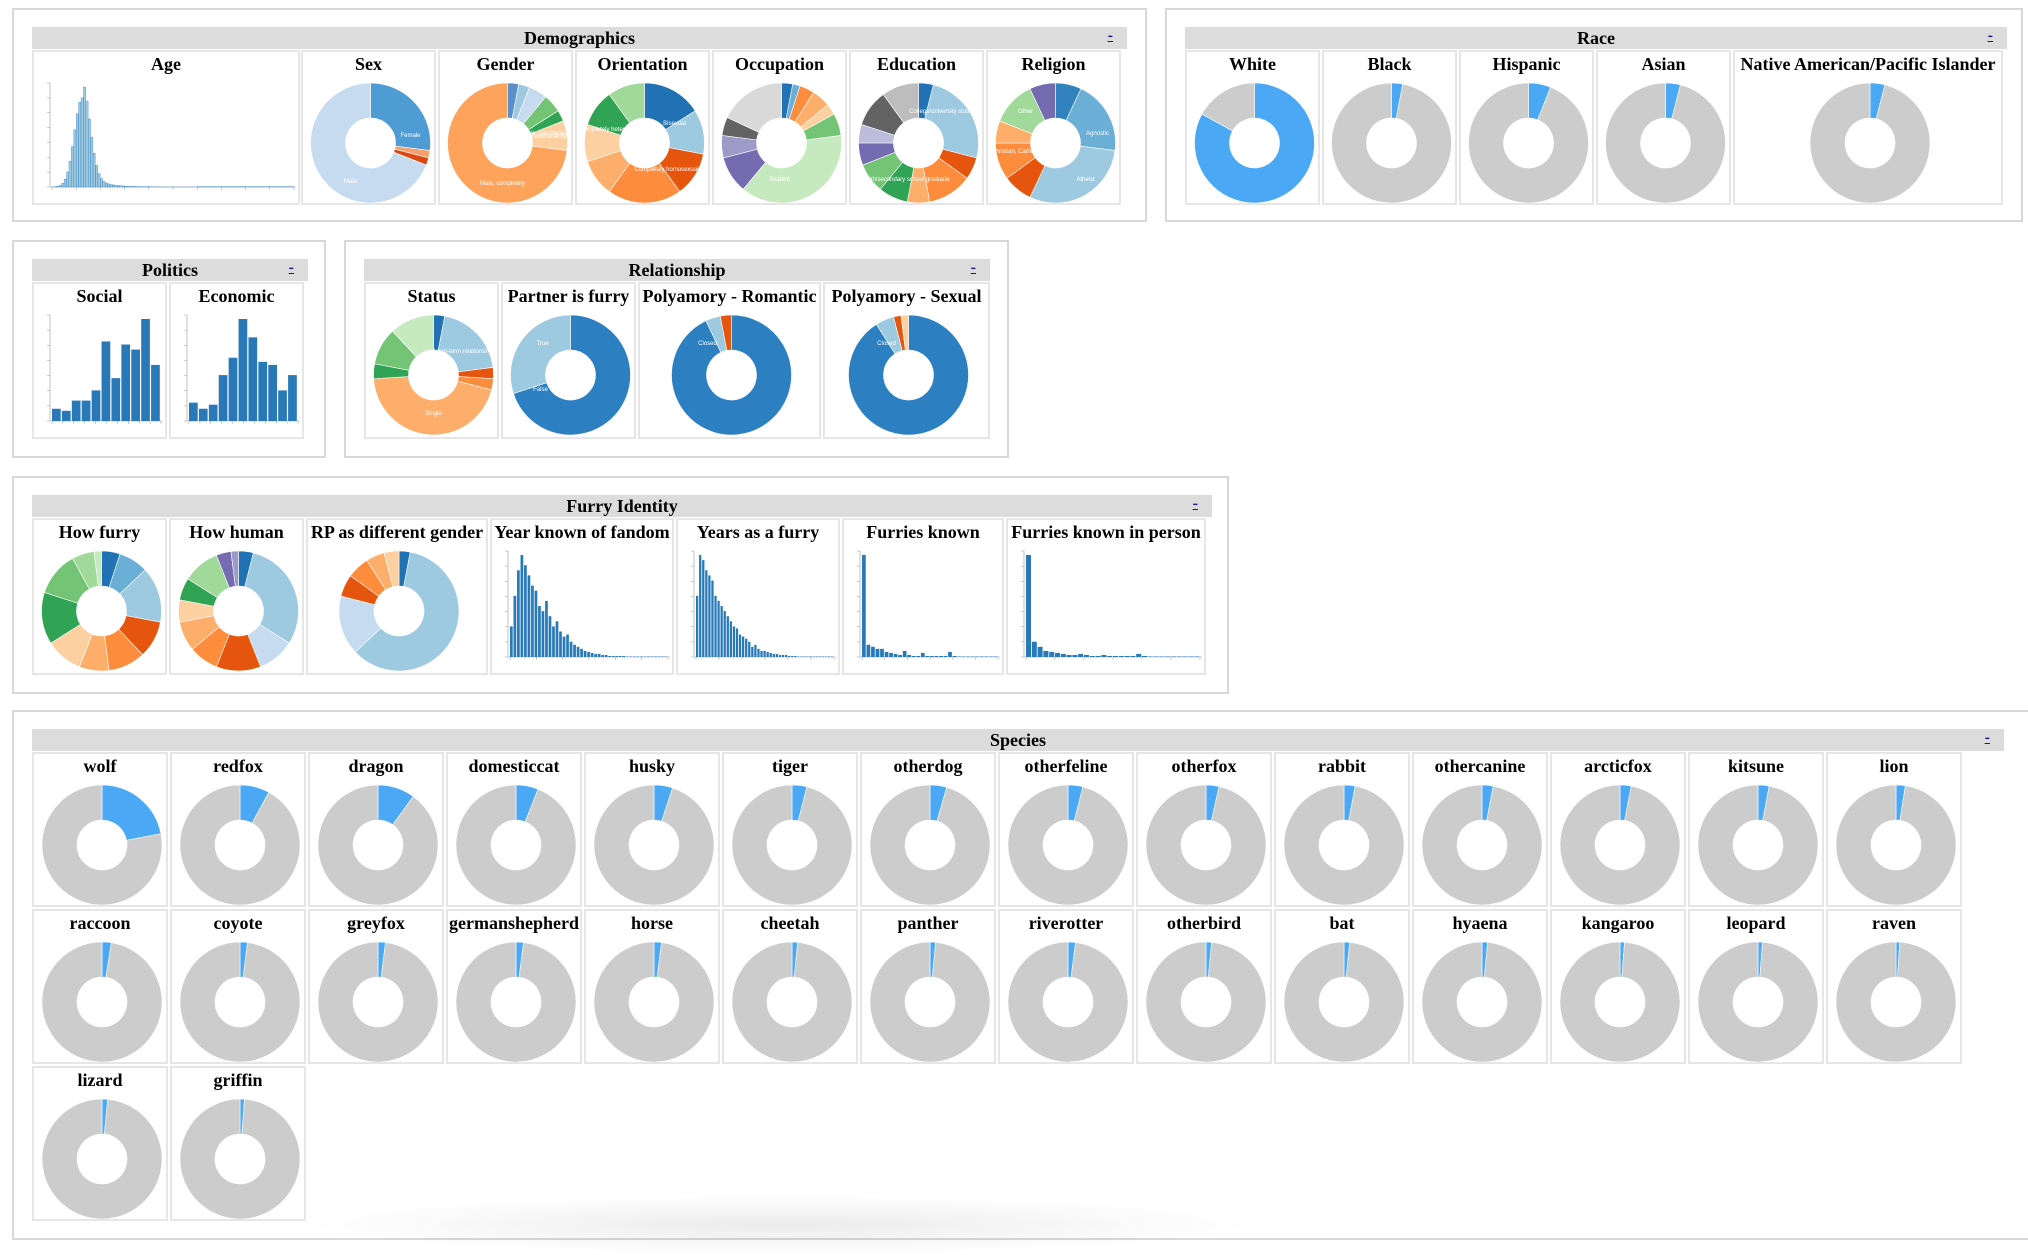  I want to click on species-leopard-label: leopard, so click(1756, 923).